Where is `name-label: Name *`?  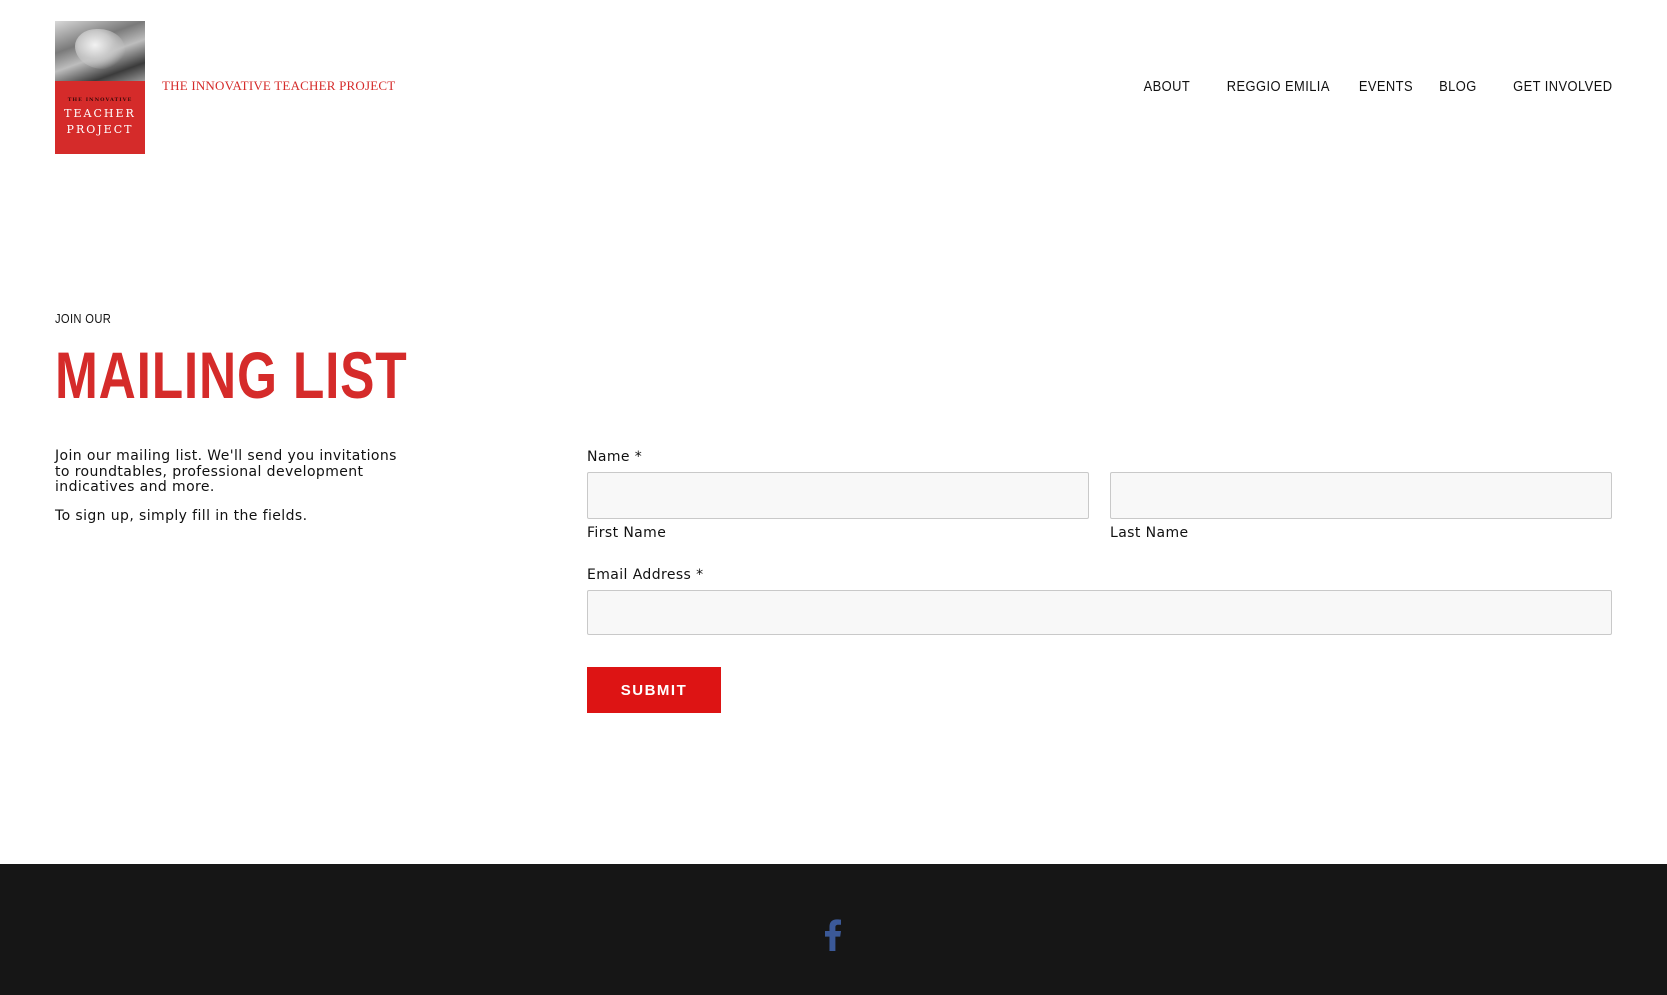 name-label: Name * is located at coordinates (615, 457).